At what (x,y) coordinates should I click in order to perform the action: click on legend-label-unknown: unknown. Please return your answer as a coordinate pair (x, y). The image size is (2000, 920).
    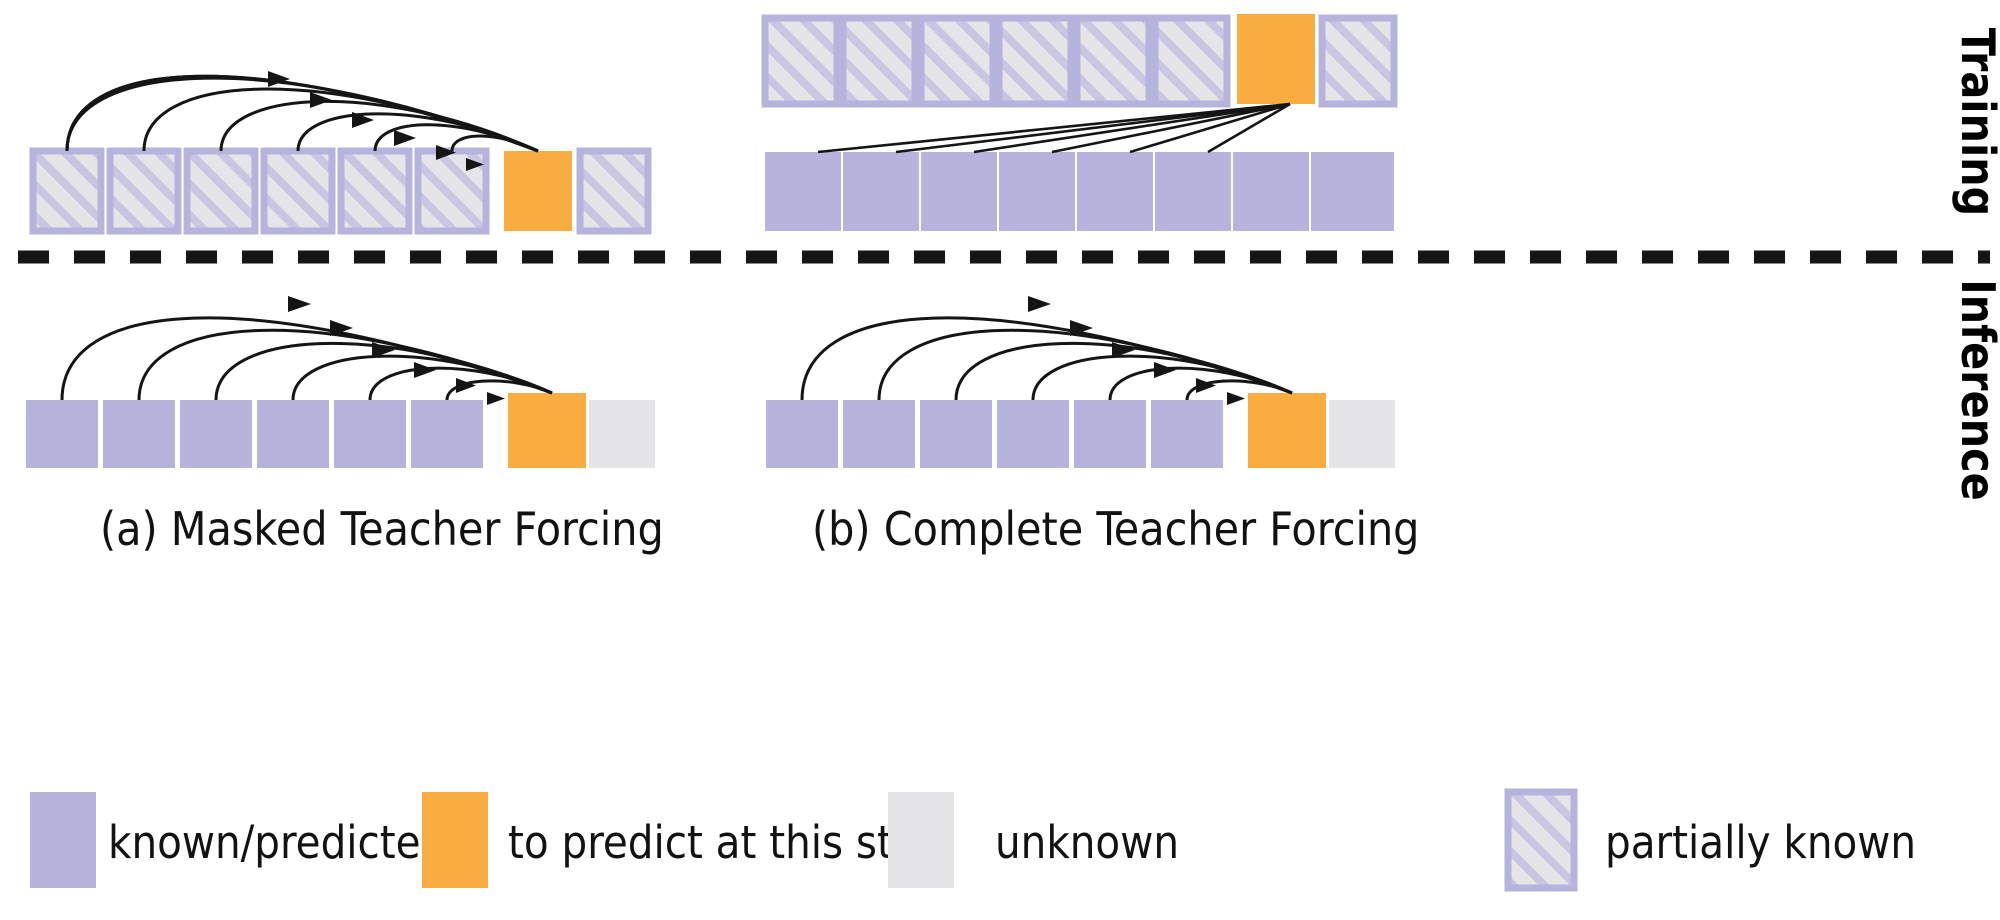
    Looking at the image, I should click on (1087, 842).